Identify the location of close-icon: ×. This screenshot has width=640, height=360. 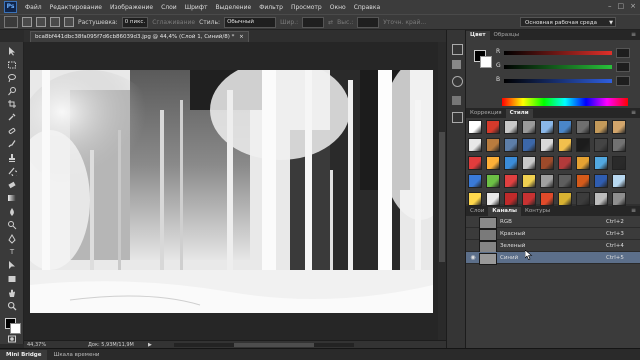
(633, 6).